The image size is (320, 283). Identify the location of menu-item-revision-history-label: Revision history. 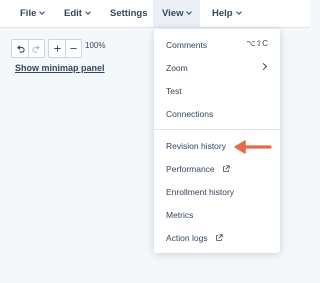
(196, 146).